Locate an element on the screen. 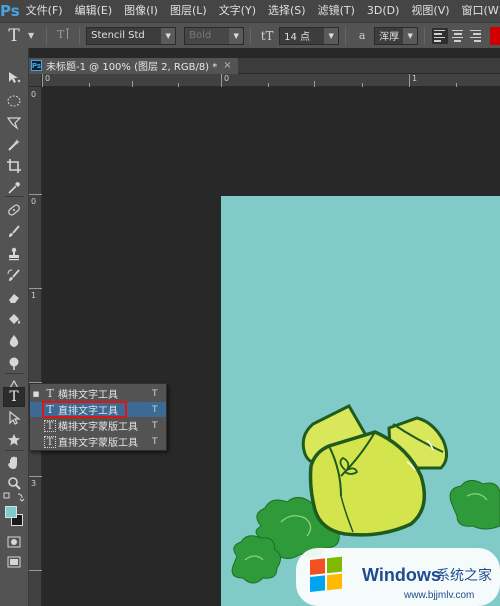 This screenshot has width=500, height=606. watermark-brand: Windows is located at coordinates (401, 575).